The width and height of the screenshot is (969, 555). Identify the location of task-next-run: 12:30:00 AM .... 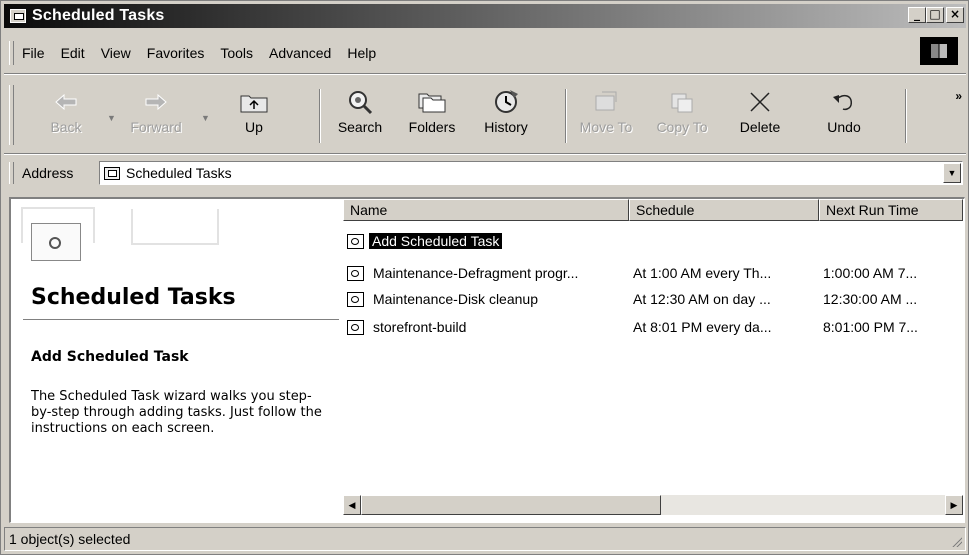
(870, 299).